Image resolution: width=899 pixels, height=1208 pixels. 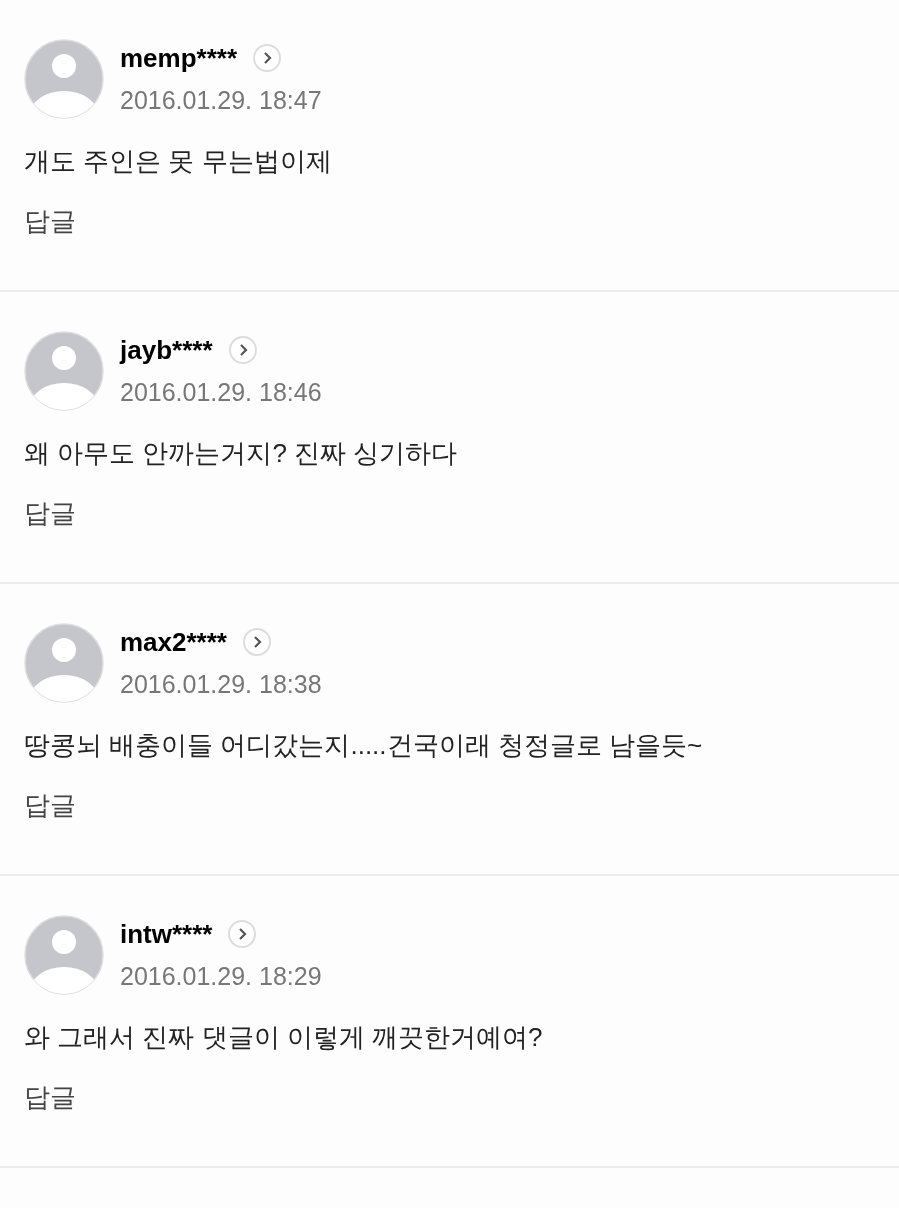 I want to click on username: jayb****, so click(x=166, y=350).